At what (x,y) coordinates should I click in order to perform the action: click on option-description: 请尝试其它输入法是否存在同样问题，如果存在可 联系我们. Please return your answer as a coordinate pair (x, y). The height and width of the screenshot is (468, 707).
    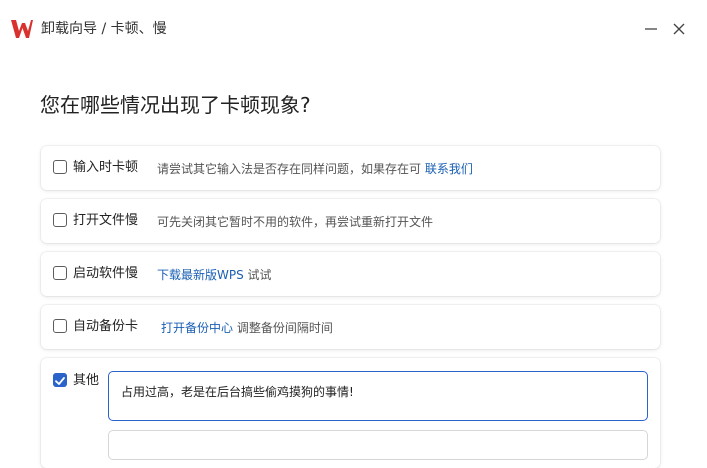
    Looking at the image, I should click on (315, 169).